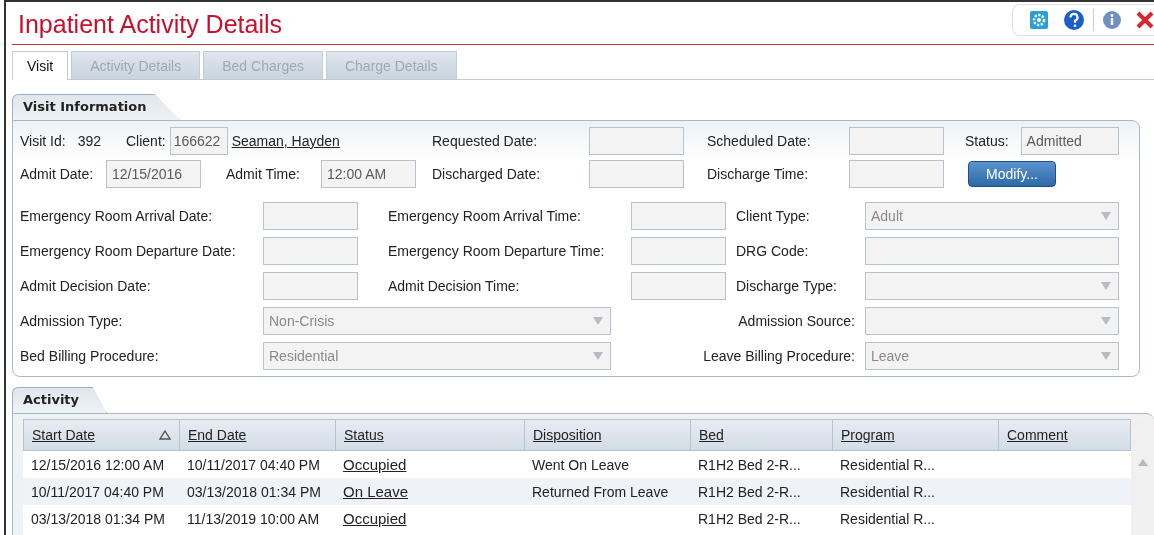  I want to click on field-label: Emergency Room Departure Time:, so click(497, 251).